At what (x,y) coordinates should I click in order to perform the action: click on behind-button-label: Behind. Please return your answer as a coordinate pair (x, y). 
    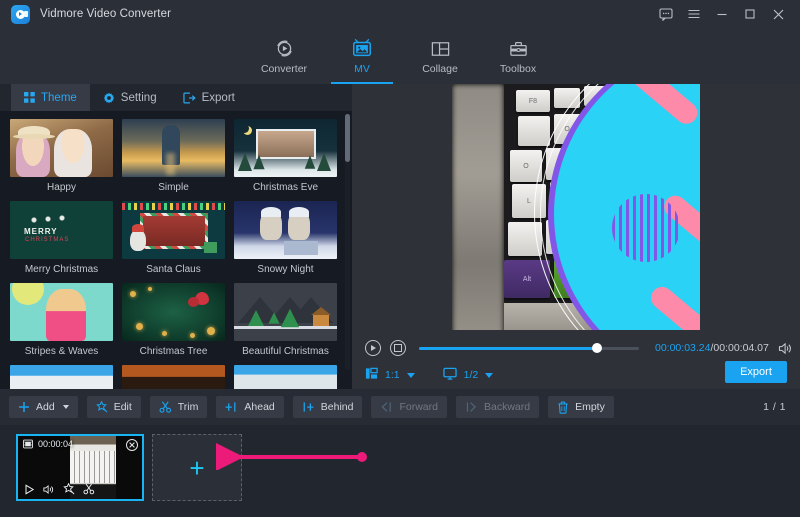
    Looking at the image, I should click on (337, 407).